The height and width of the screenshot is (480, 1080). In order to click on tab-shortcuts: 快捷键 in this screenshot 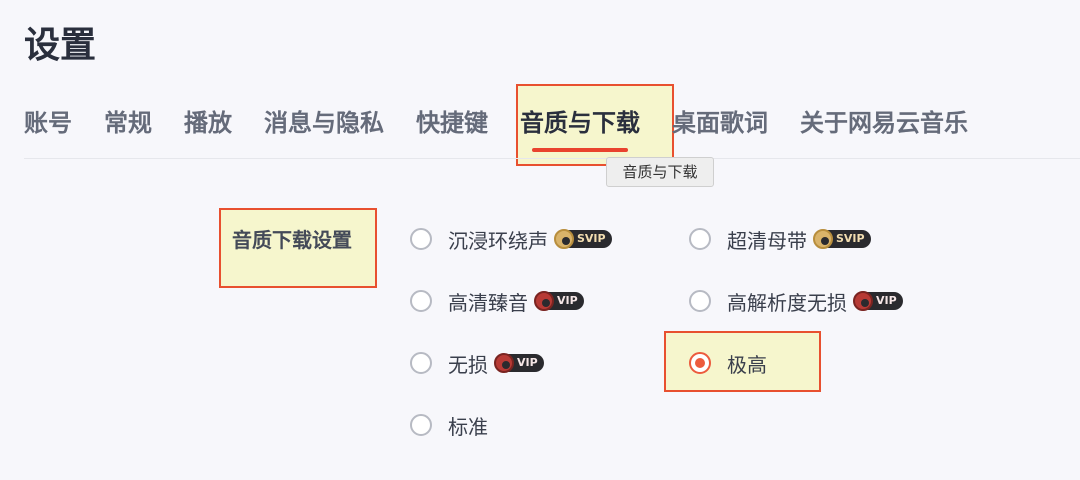, I will do `click(452, 123)`.